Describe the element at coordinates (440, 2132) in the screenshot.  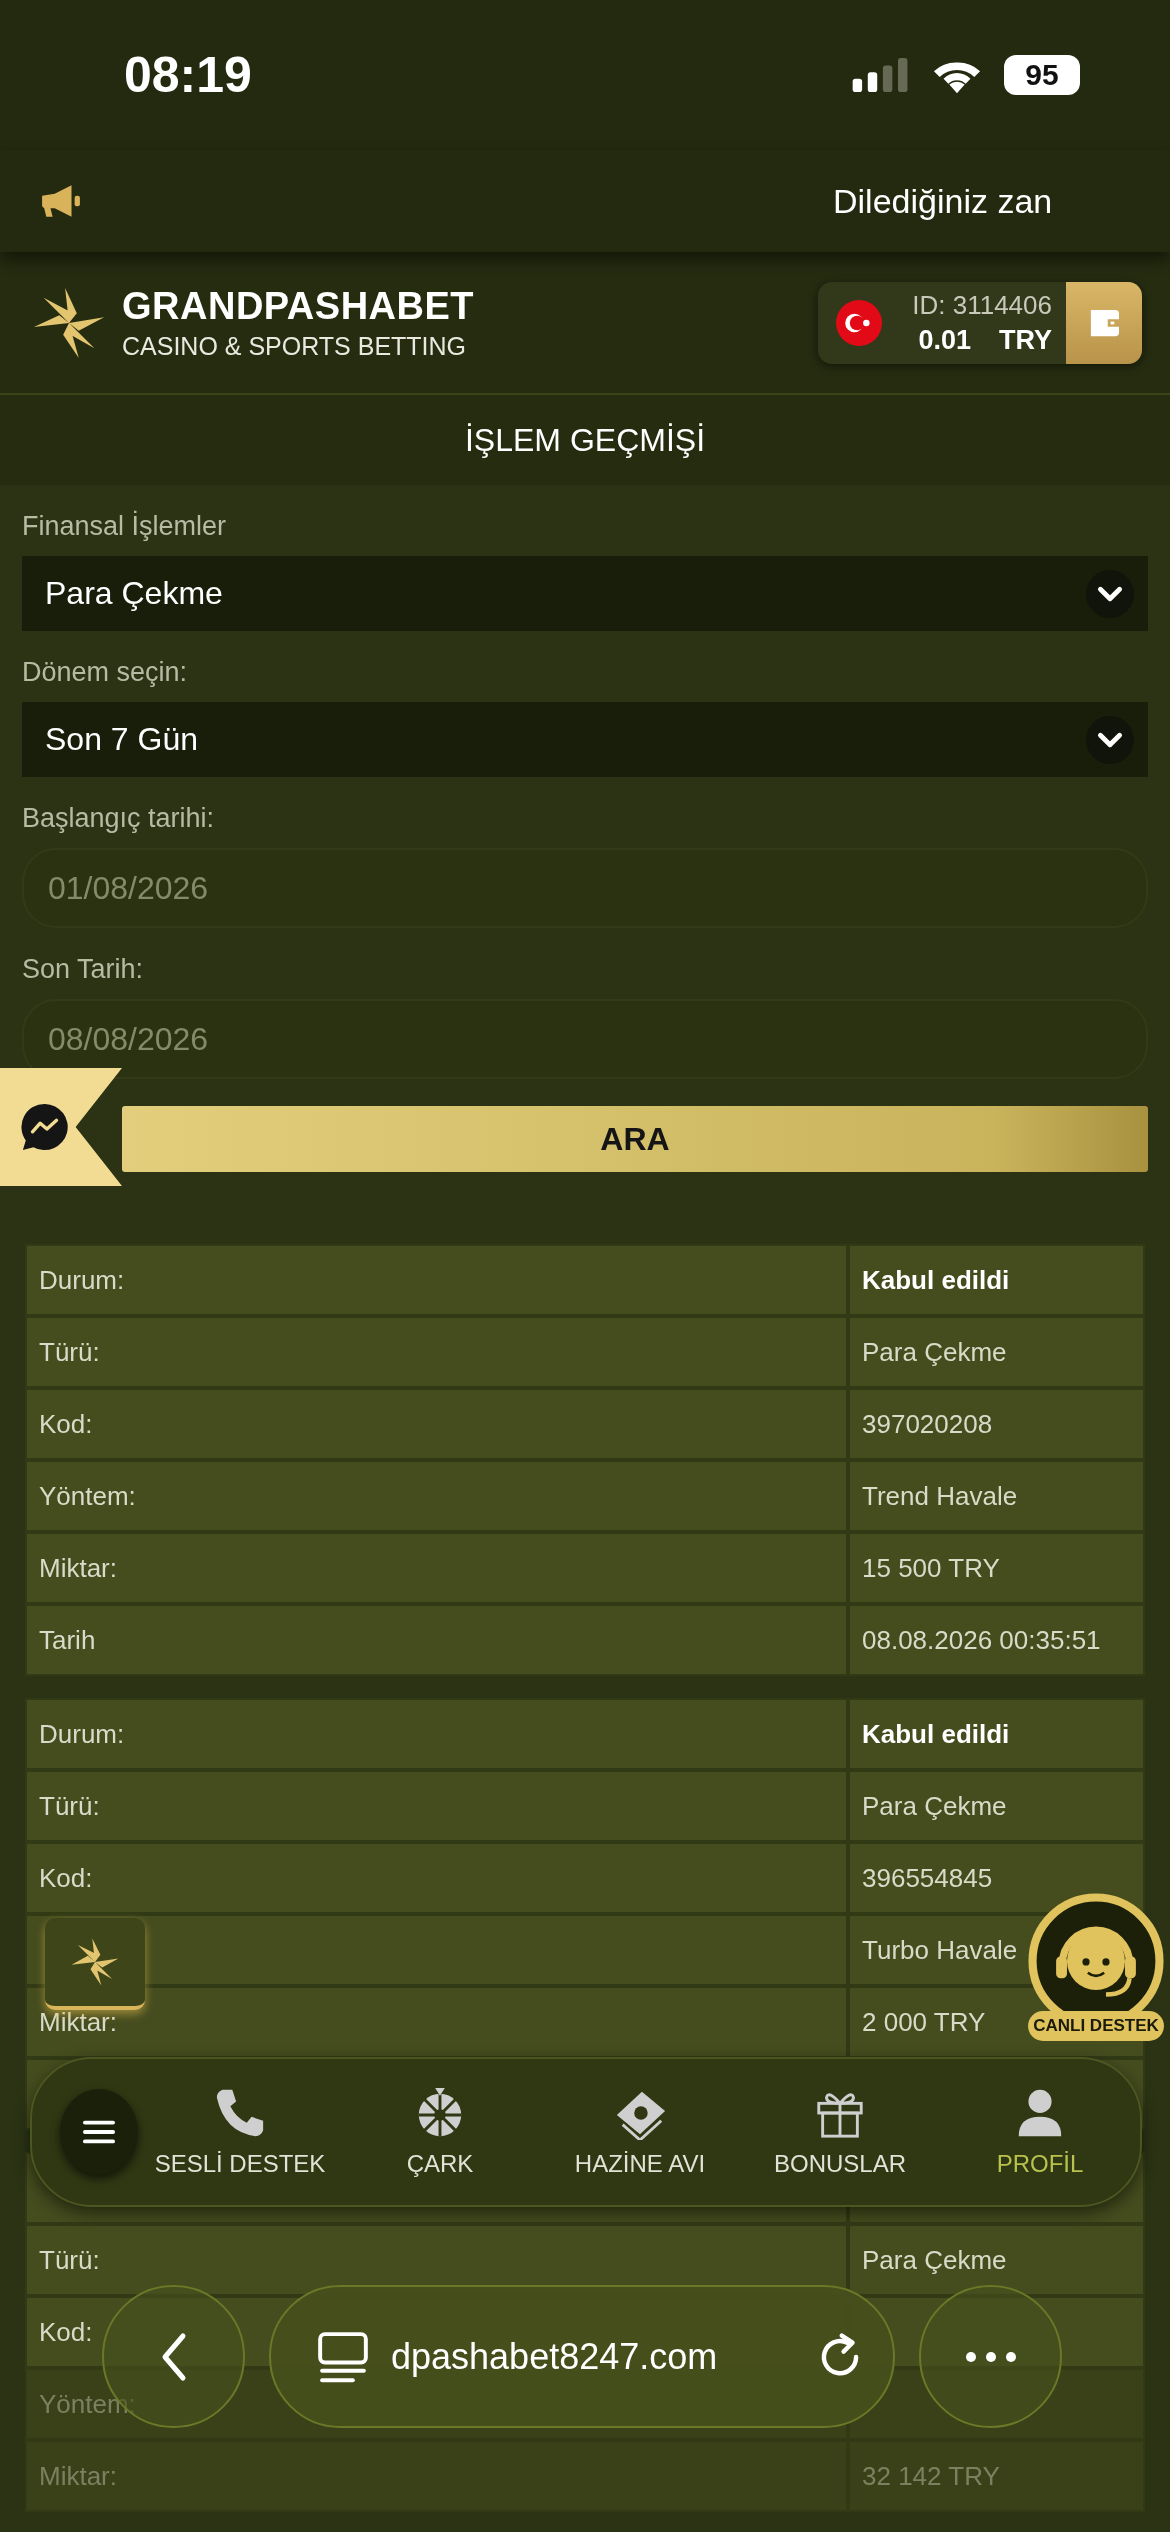
I see `nav-tab: ÇARK` at that location.